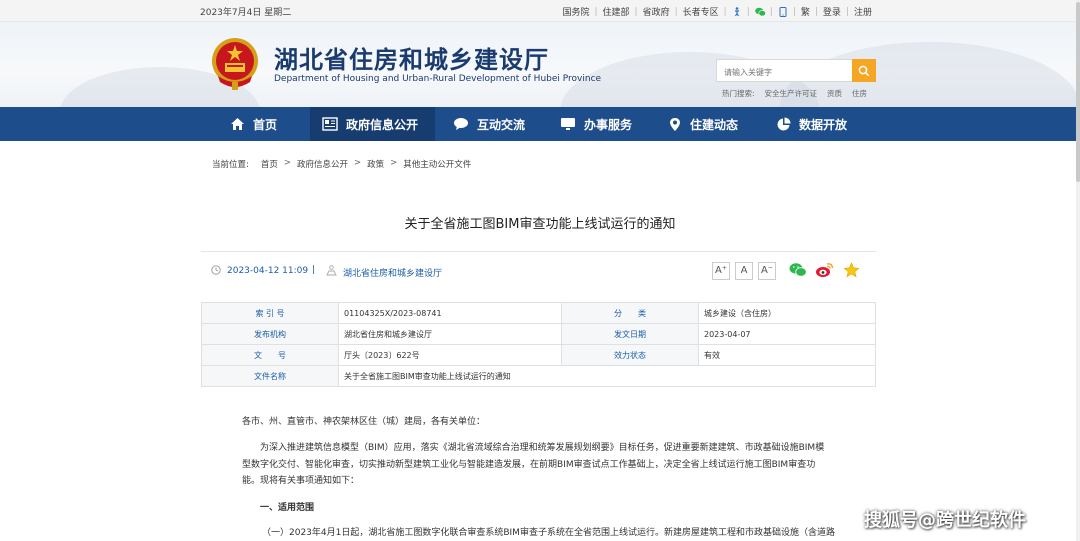 The width and height of the screenshot is (1080, 541). What do you see at coordinates (656, 11) in the screenshot?
I see `link-provincial-gov: 省政府` at bounding box center [656, 11].